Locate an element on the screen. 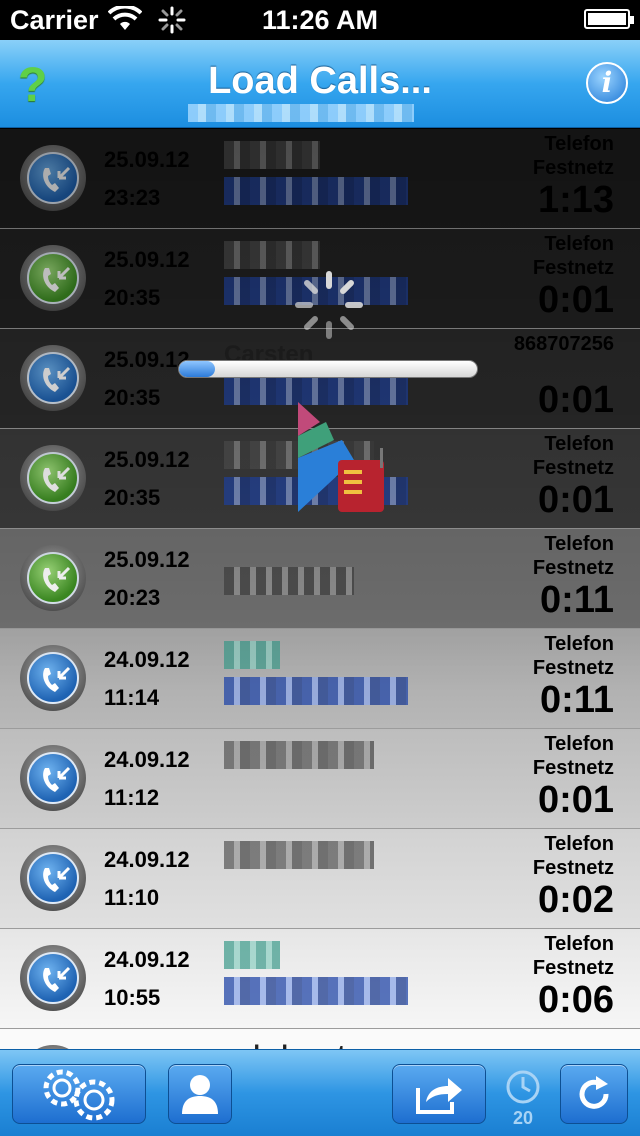 The height and width of the screenshot is (1136, 640). share-icon is located at coordinates (439, 1096).